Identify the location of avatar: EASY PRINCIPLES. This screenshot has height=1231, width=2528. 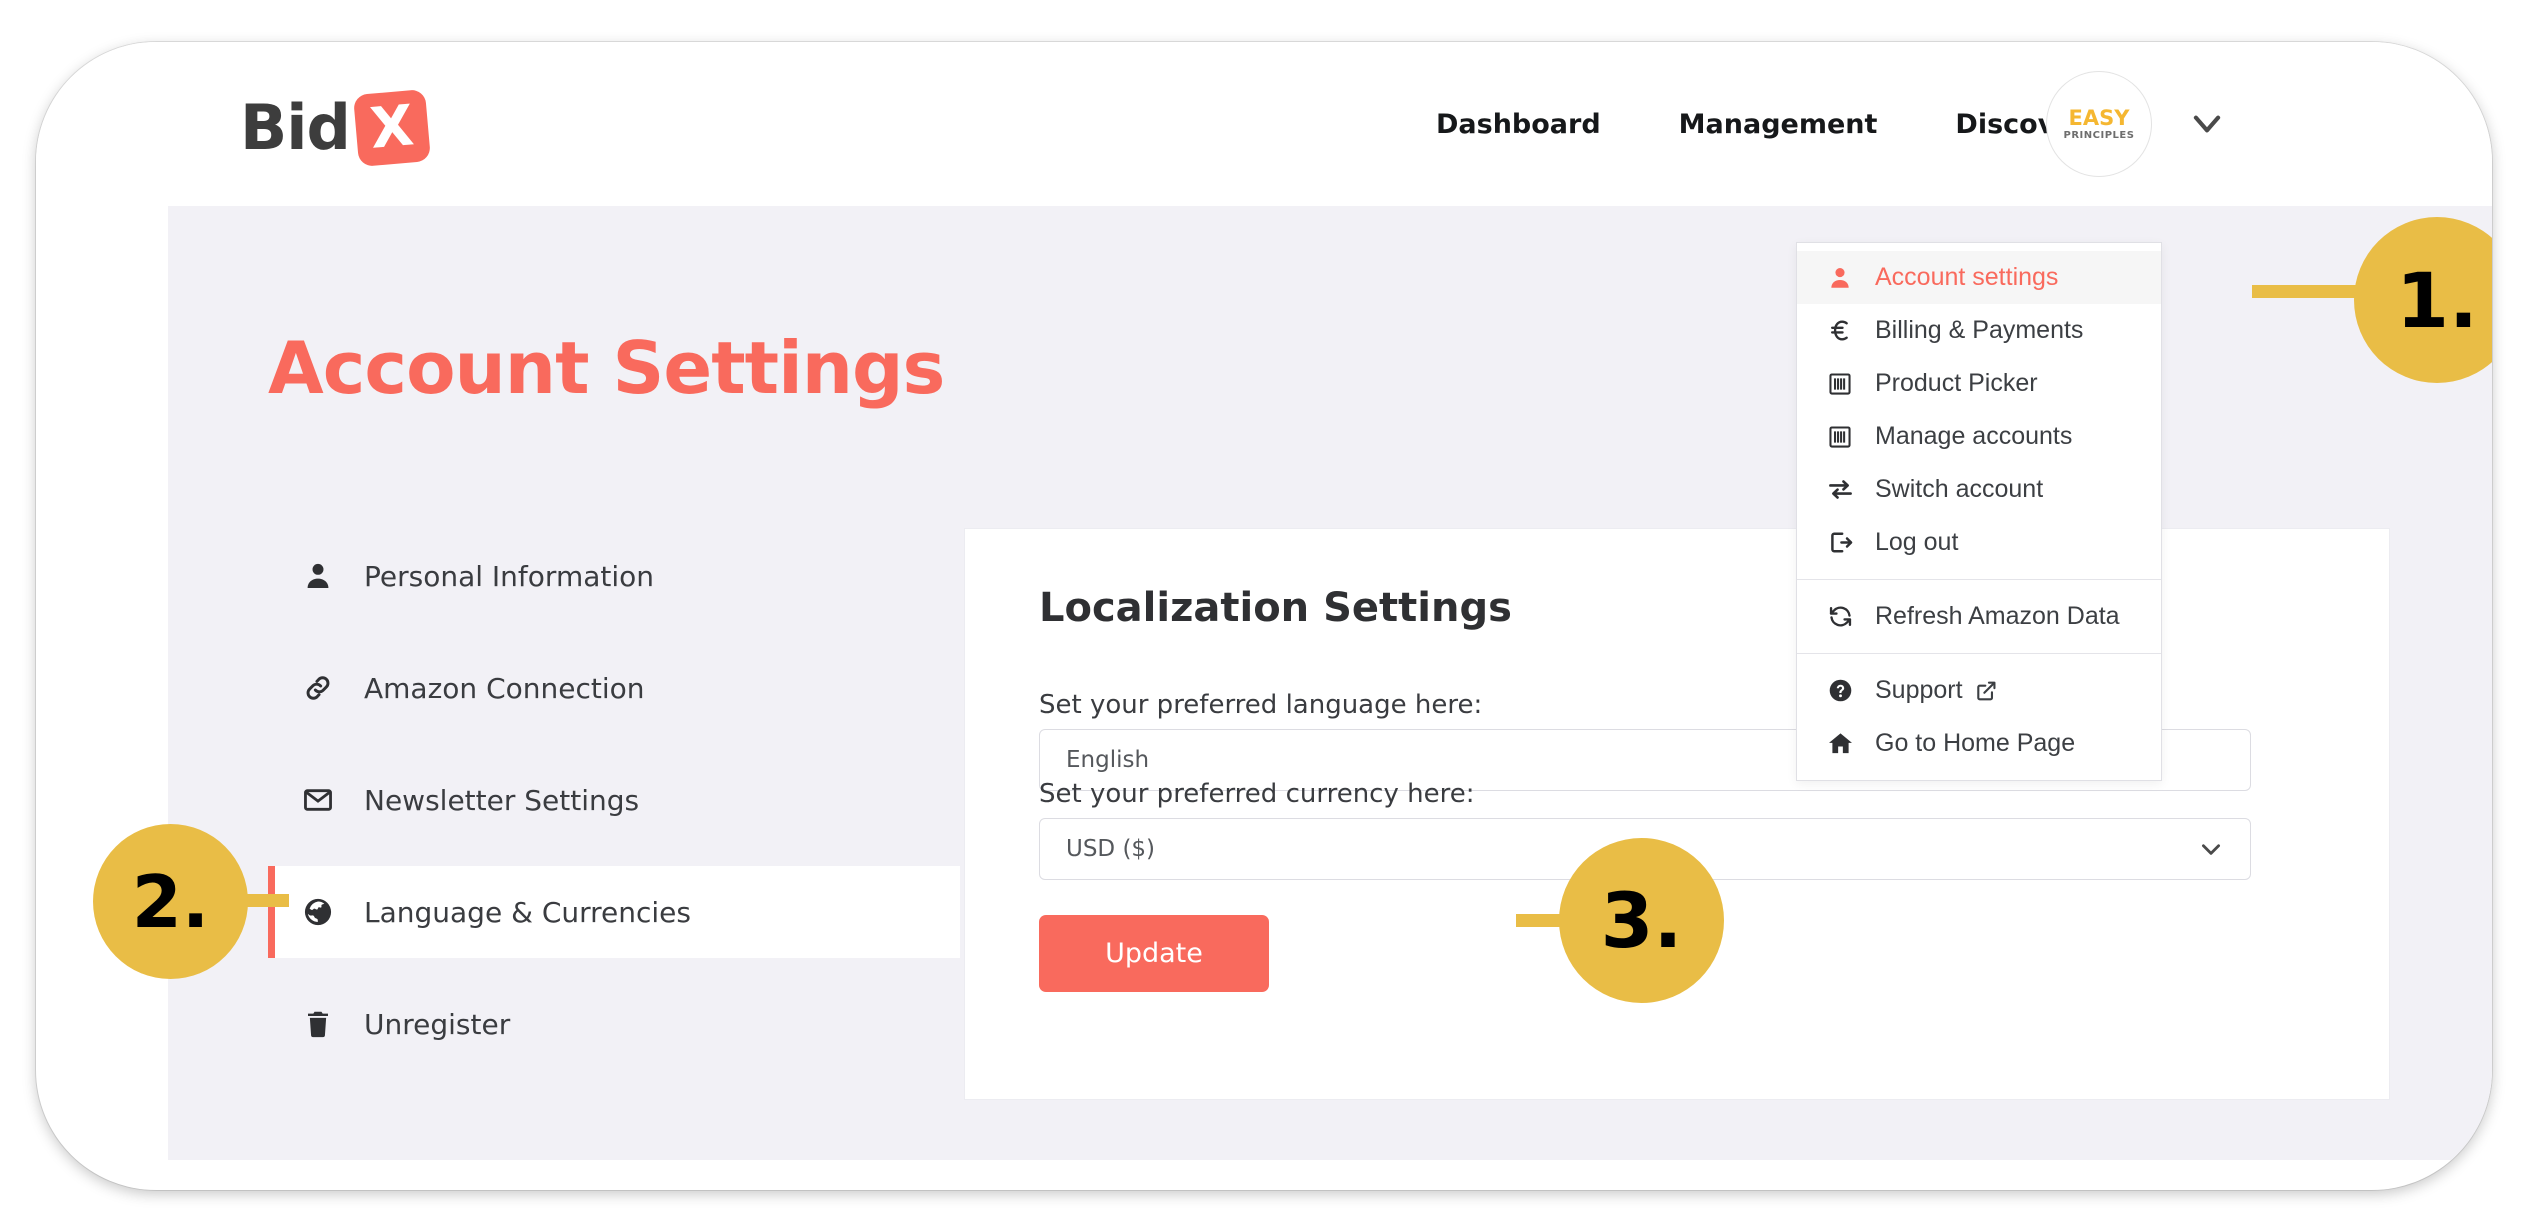
(2099, 124).